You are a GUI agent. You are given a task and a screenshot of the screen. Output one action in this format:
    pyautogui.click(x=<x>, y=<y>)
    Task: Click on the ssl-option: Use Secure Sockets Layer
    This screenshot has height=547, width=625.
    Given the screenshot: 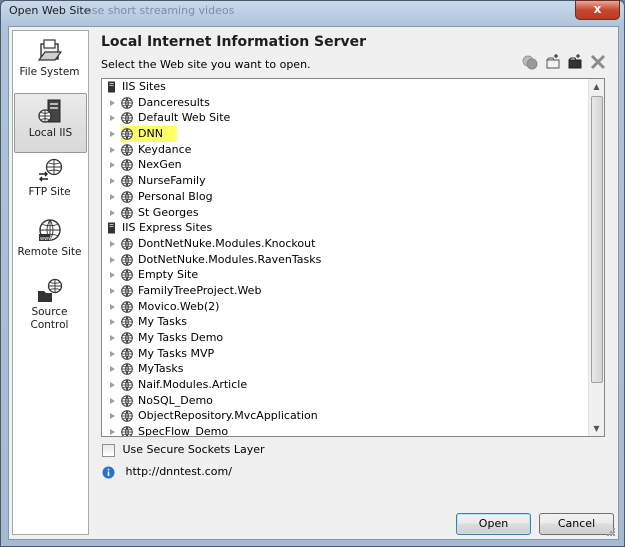 What is the action you would take?
    pyautogui.click(x=183, y=450)
    